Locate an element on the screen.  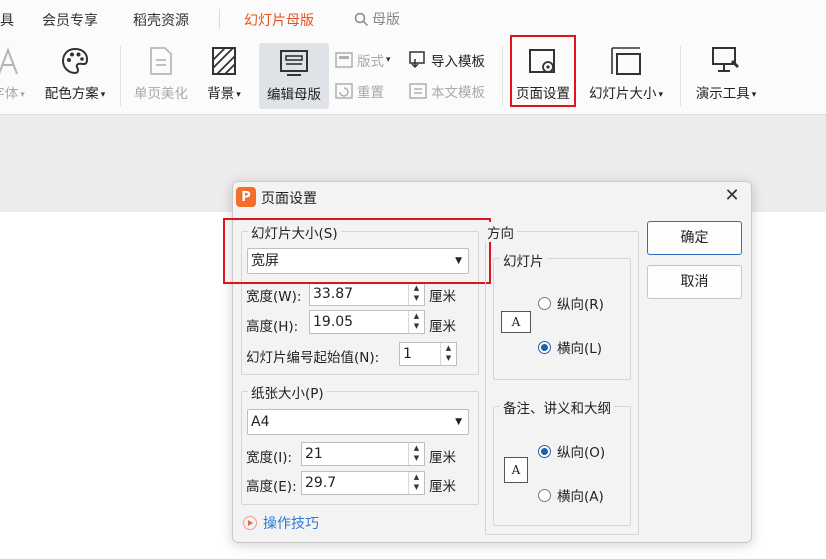
paper-width-unit: 厘米 is located at coordinates (442, 458).